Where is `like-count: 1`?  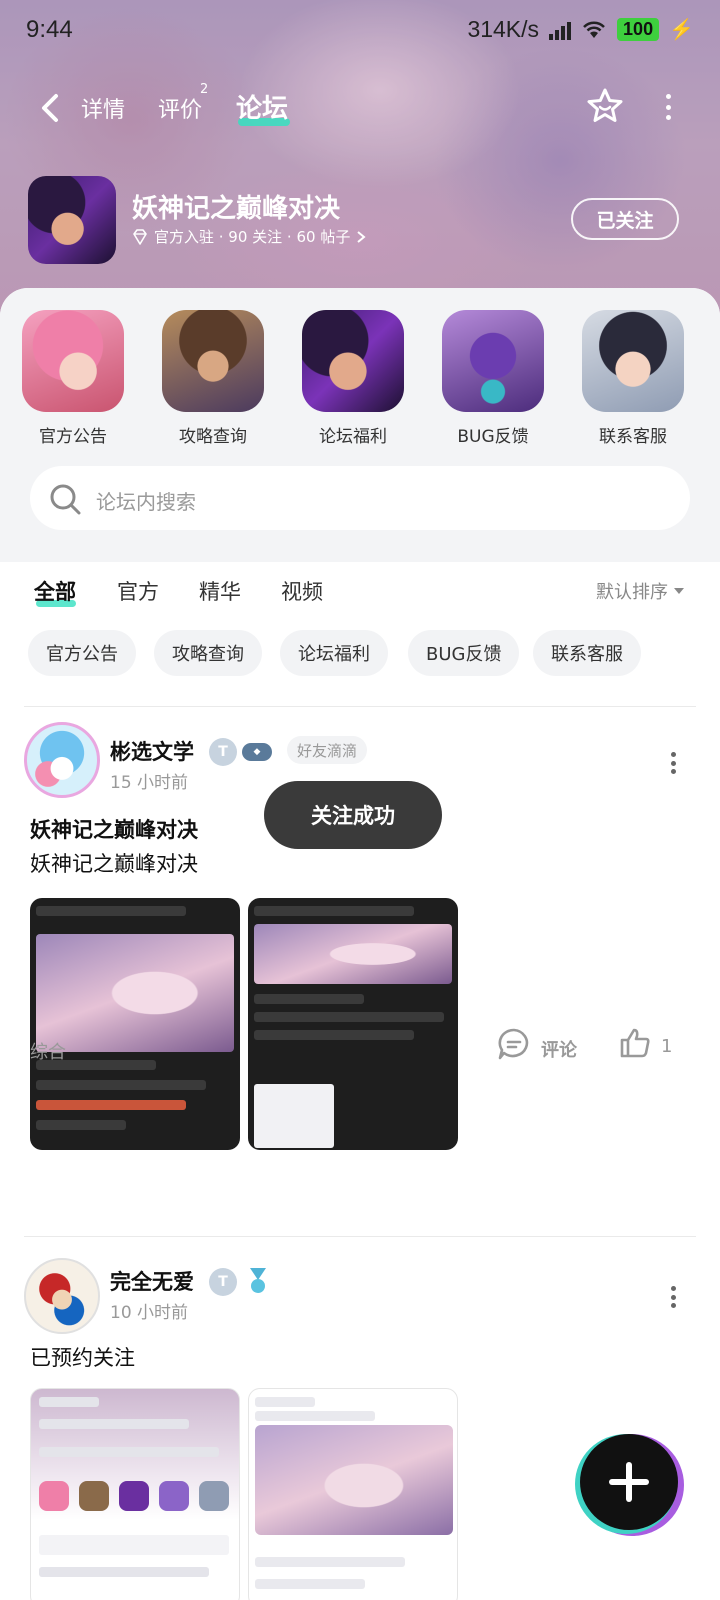 like-count: 1 is located at coordinates (667, 1046).